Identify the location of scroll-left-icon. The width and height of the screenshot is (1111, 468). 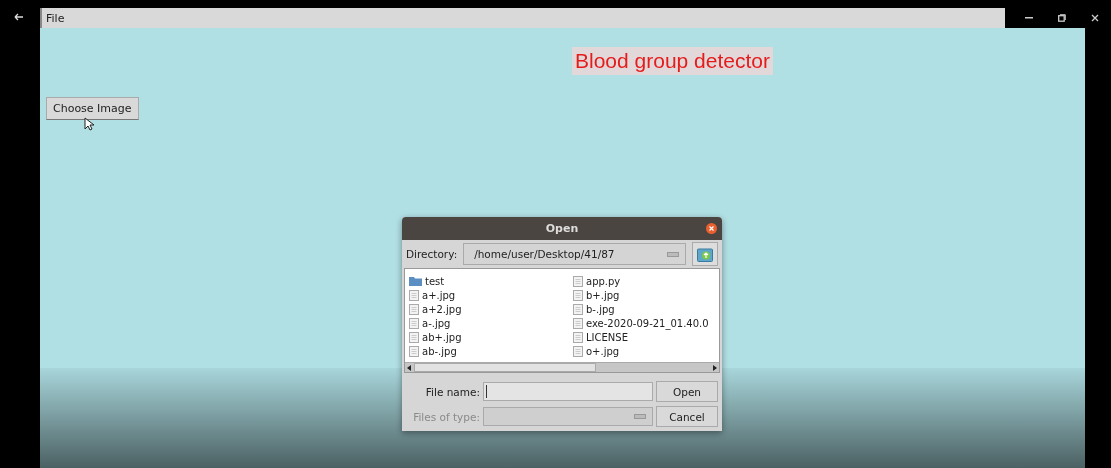
(409, 367).